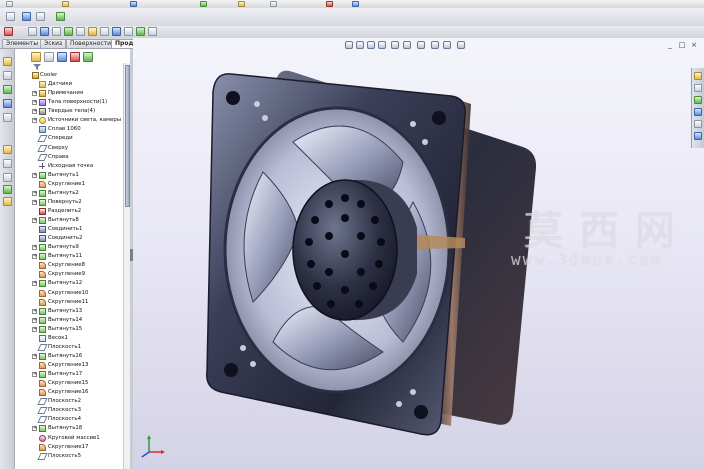 The height and width of the screenshot is (469, 704). Describe the element at coordinates (698, 112) in the screenshot. I see `view-palette-icon` at that location.